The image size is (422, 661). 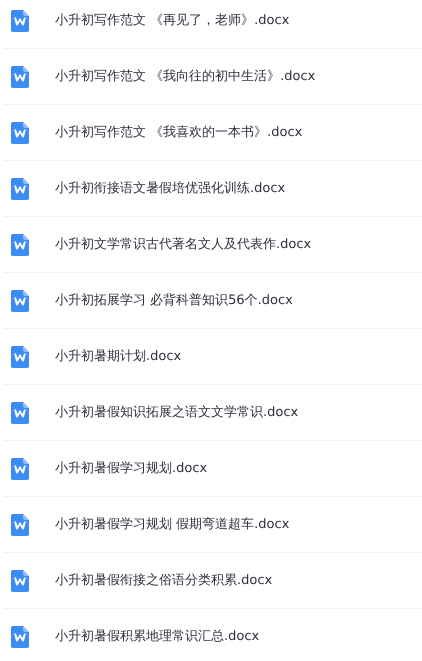 I want to click on file-name: 小升初暑假学习规划.docx, so click(x=131, y=468).